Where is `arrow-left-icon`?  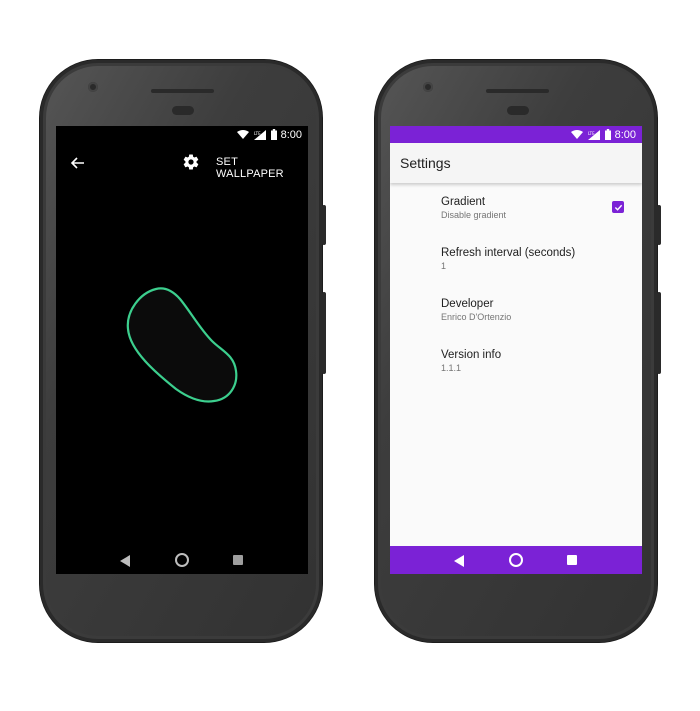 arrow-left-icon is located at coordinates (78, 163).